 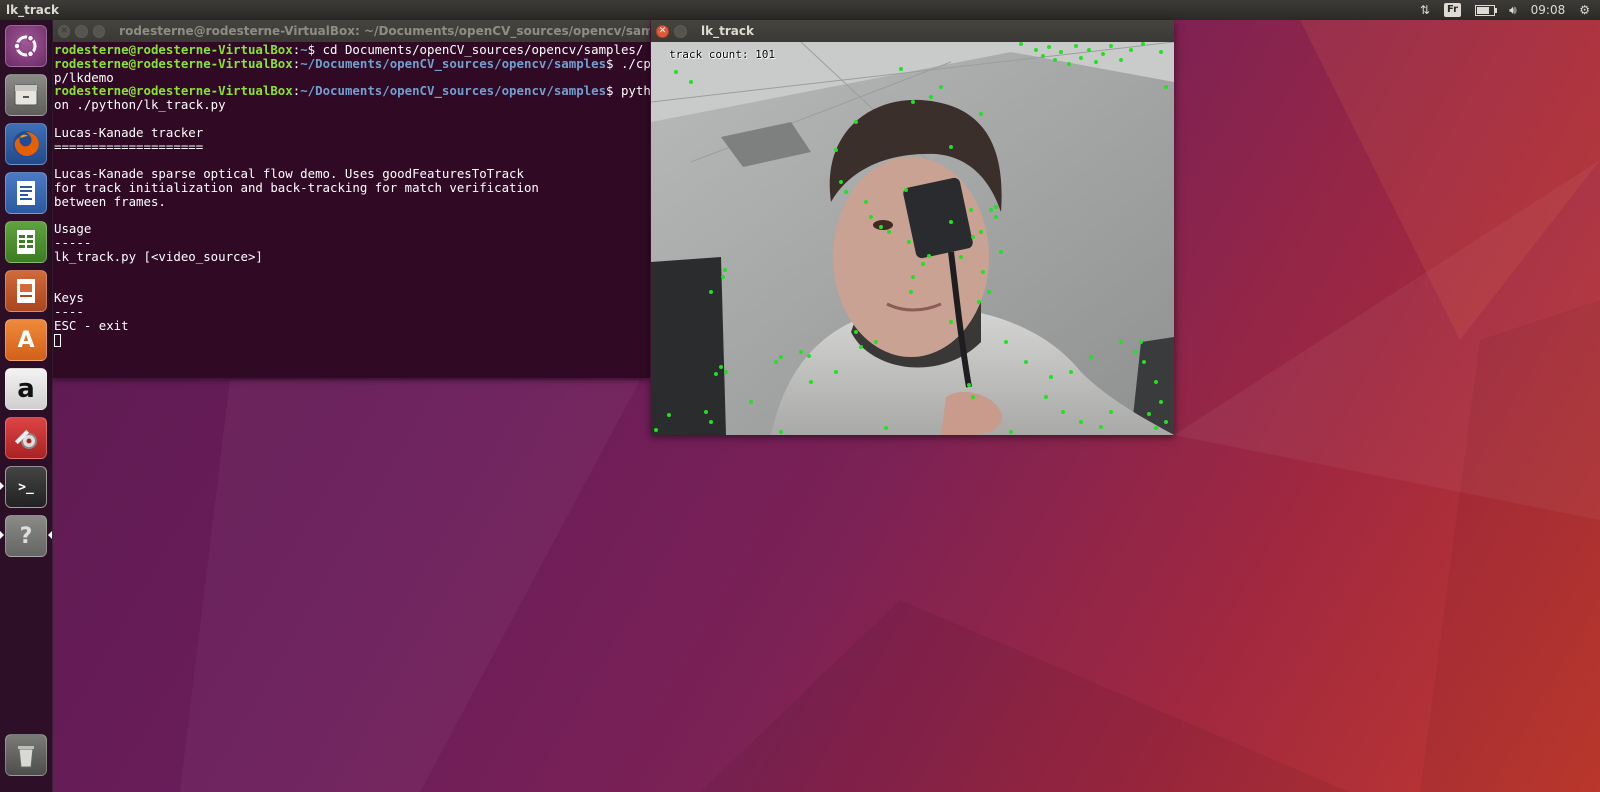 I want to click on terminal-close-button: ✕, so click(x=64, y=31).